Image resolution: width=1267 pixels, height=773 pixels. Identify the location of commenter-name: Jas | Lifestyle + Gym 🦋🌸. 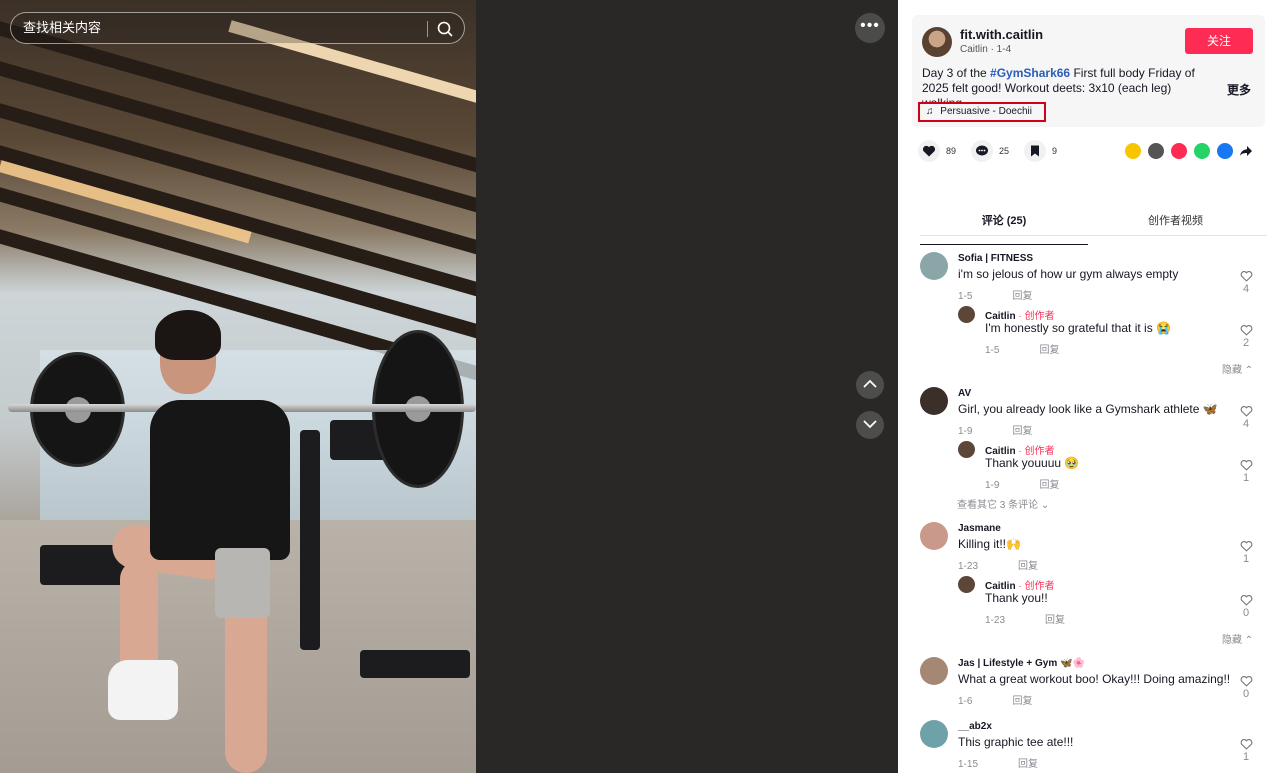
(1021, 663).